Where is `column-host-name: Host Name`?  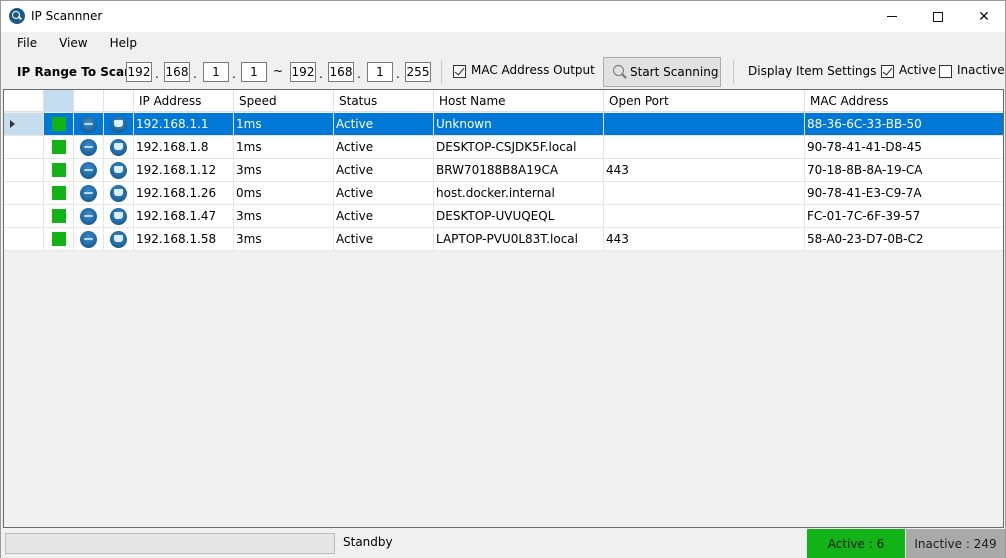
column-host-name: Host Name is located at coordinates (519, 101).